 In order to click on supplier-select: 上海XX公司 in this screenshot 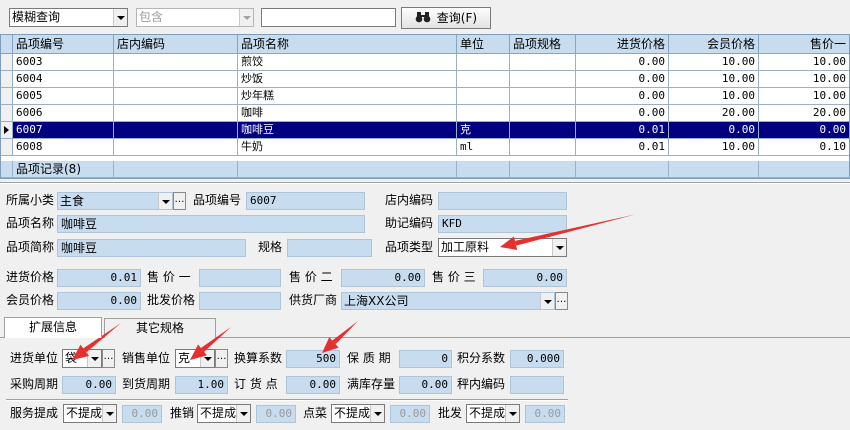, I will do `click(448, 301)`.